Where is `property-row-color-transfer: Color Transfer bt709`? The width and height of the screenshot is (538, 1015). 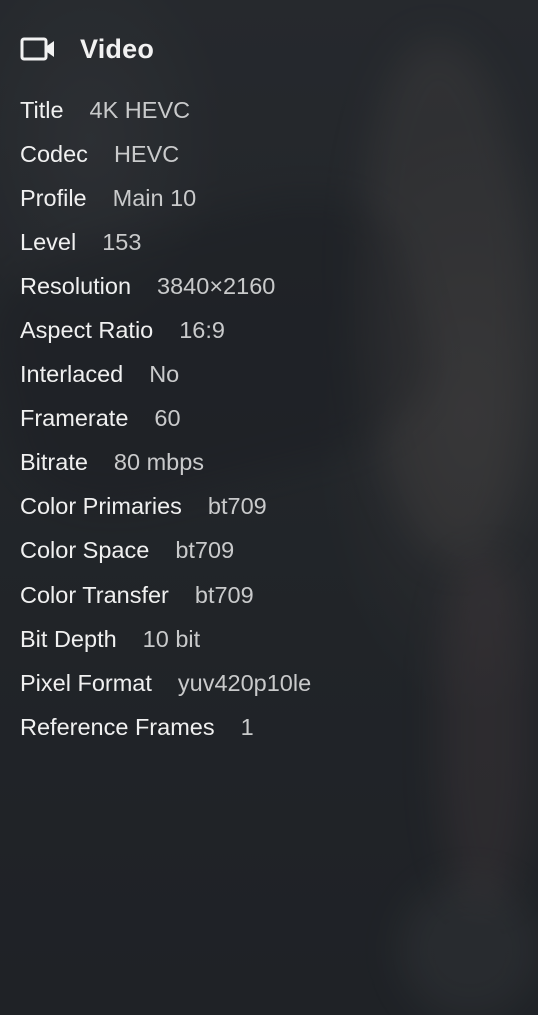 property-row-color-transfer: Color Transfer bt709 is located at coordinates (269, 595).